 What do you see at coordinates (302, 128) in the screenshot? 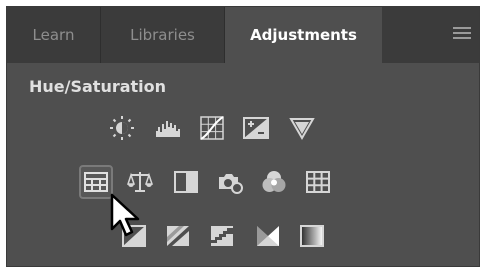
I see `vibrance-icon` at bounding box center [302, 128].